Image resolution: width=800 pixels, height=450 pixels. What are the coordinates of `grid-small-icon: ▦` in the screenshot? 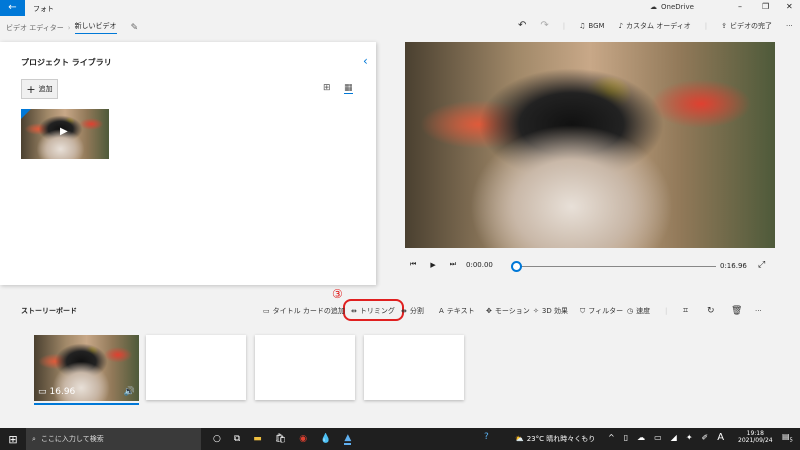 It's located at (348, 88).